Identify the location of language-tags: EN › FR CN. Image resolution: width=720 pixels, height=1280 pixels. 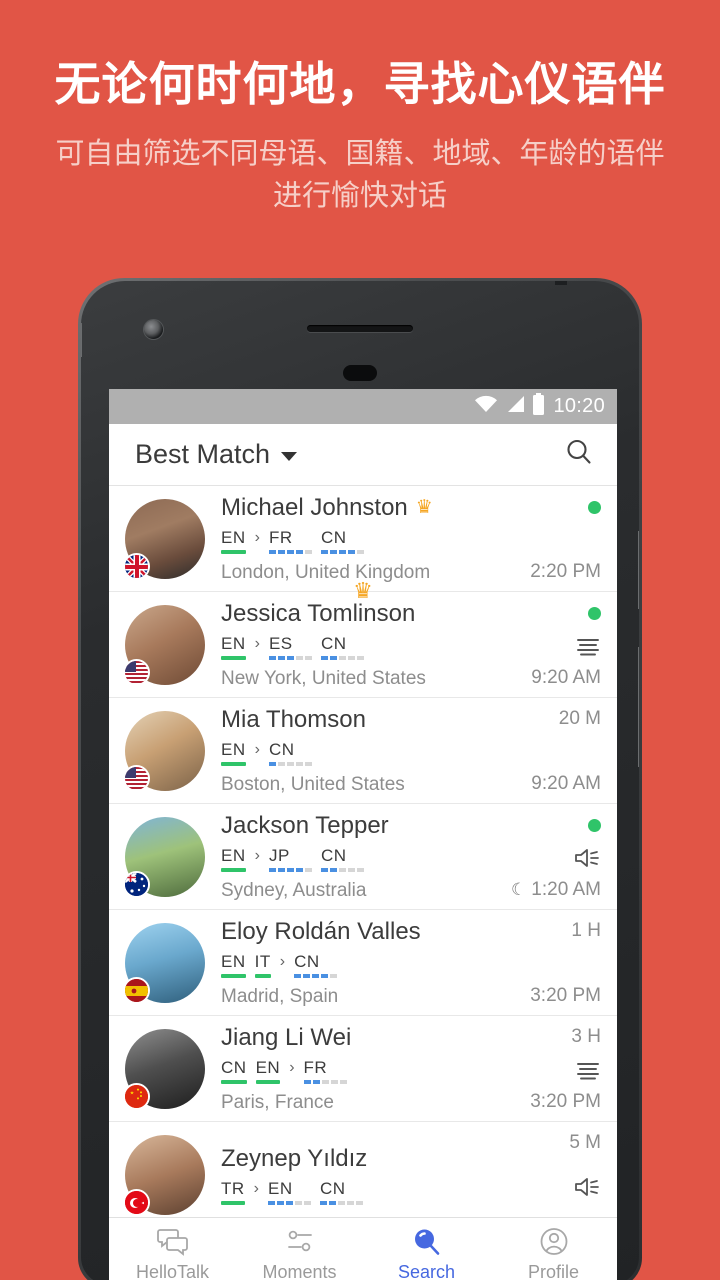
(369, 541).